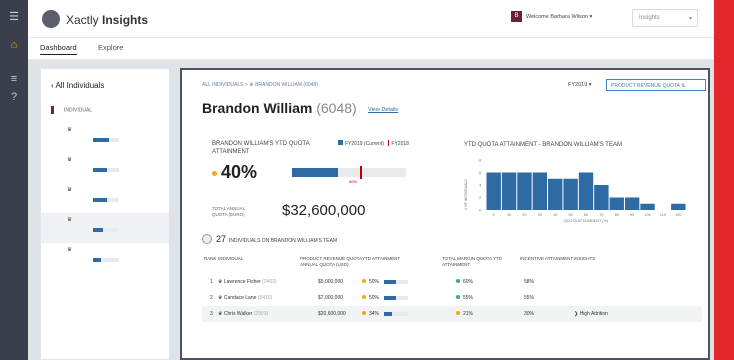  I want to click on cell-quota: $5,000,000, so click(331, 282).